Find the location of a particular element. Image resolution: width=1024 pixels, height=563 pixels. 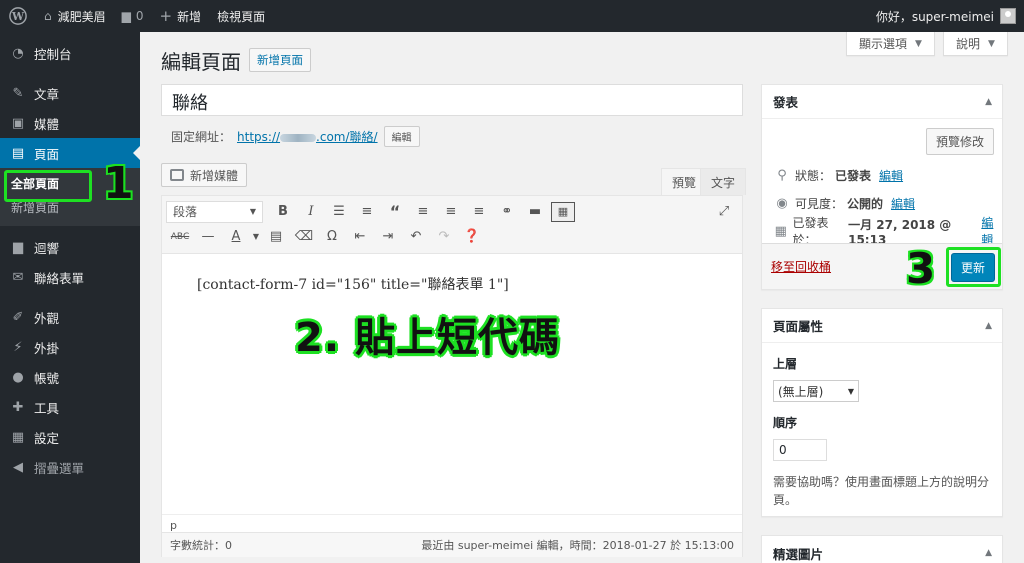

site-name-link: ⌂ 減肥美眉 is located at coordinates (75, 16).